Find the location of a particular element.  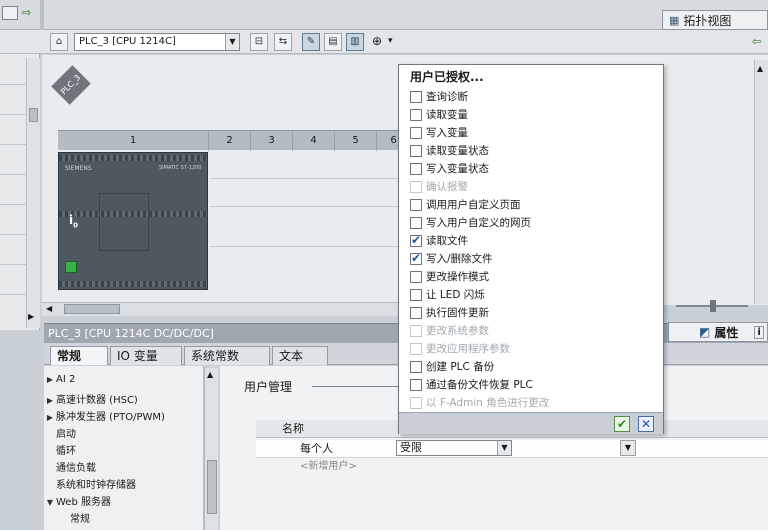

permission-option: 执行固件更新 is located at coordinates (449, 312).